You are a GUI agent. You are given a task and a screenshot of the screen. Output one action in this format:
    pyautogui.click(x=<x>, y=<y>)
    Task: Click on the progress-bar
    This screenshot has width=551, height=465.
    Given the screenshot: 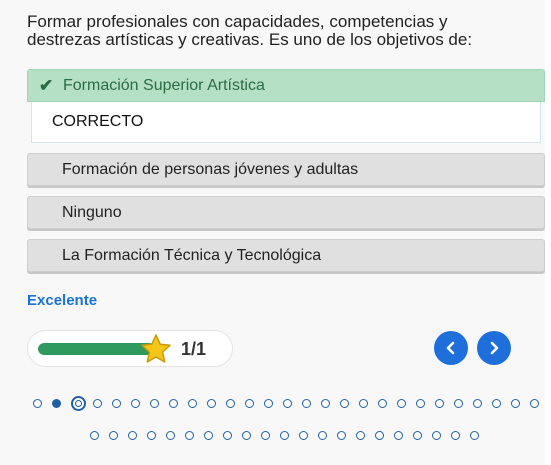 What is the action you would take?
    pyautogui.click(x=97, y=349)
    